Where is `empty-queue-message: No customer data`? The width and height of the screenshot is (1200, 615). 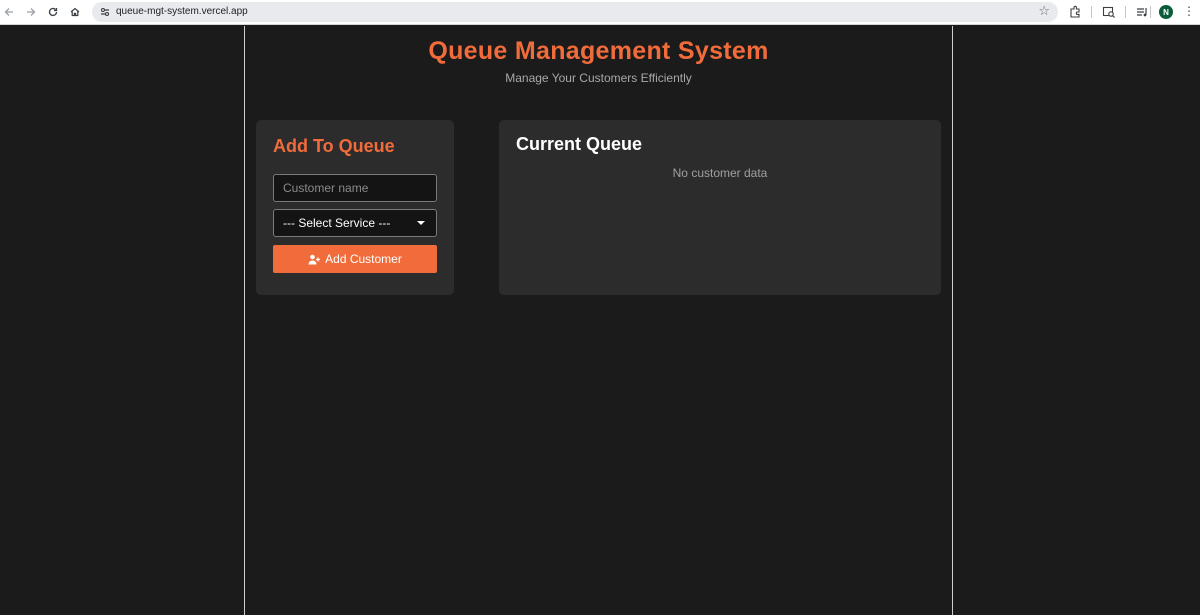 empty-queue-message: No customer data is located at coordinates (720, 173).